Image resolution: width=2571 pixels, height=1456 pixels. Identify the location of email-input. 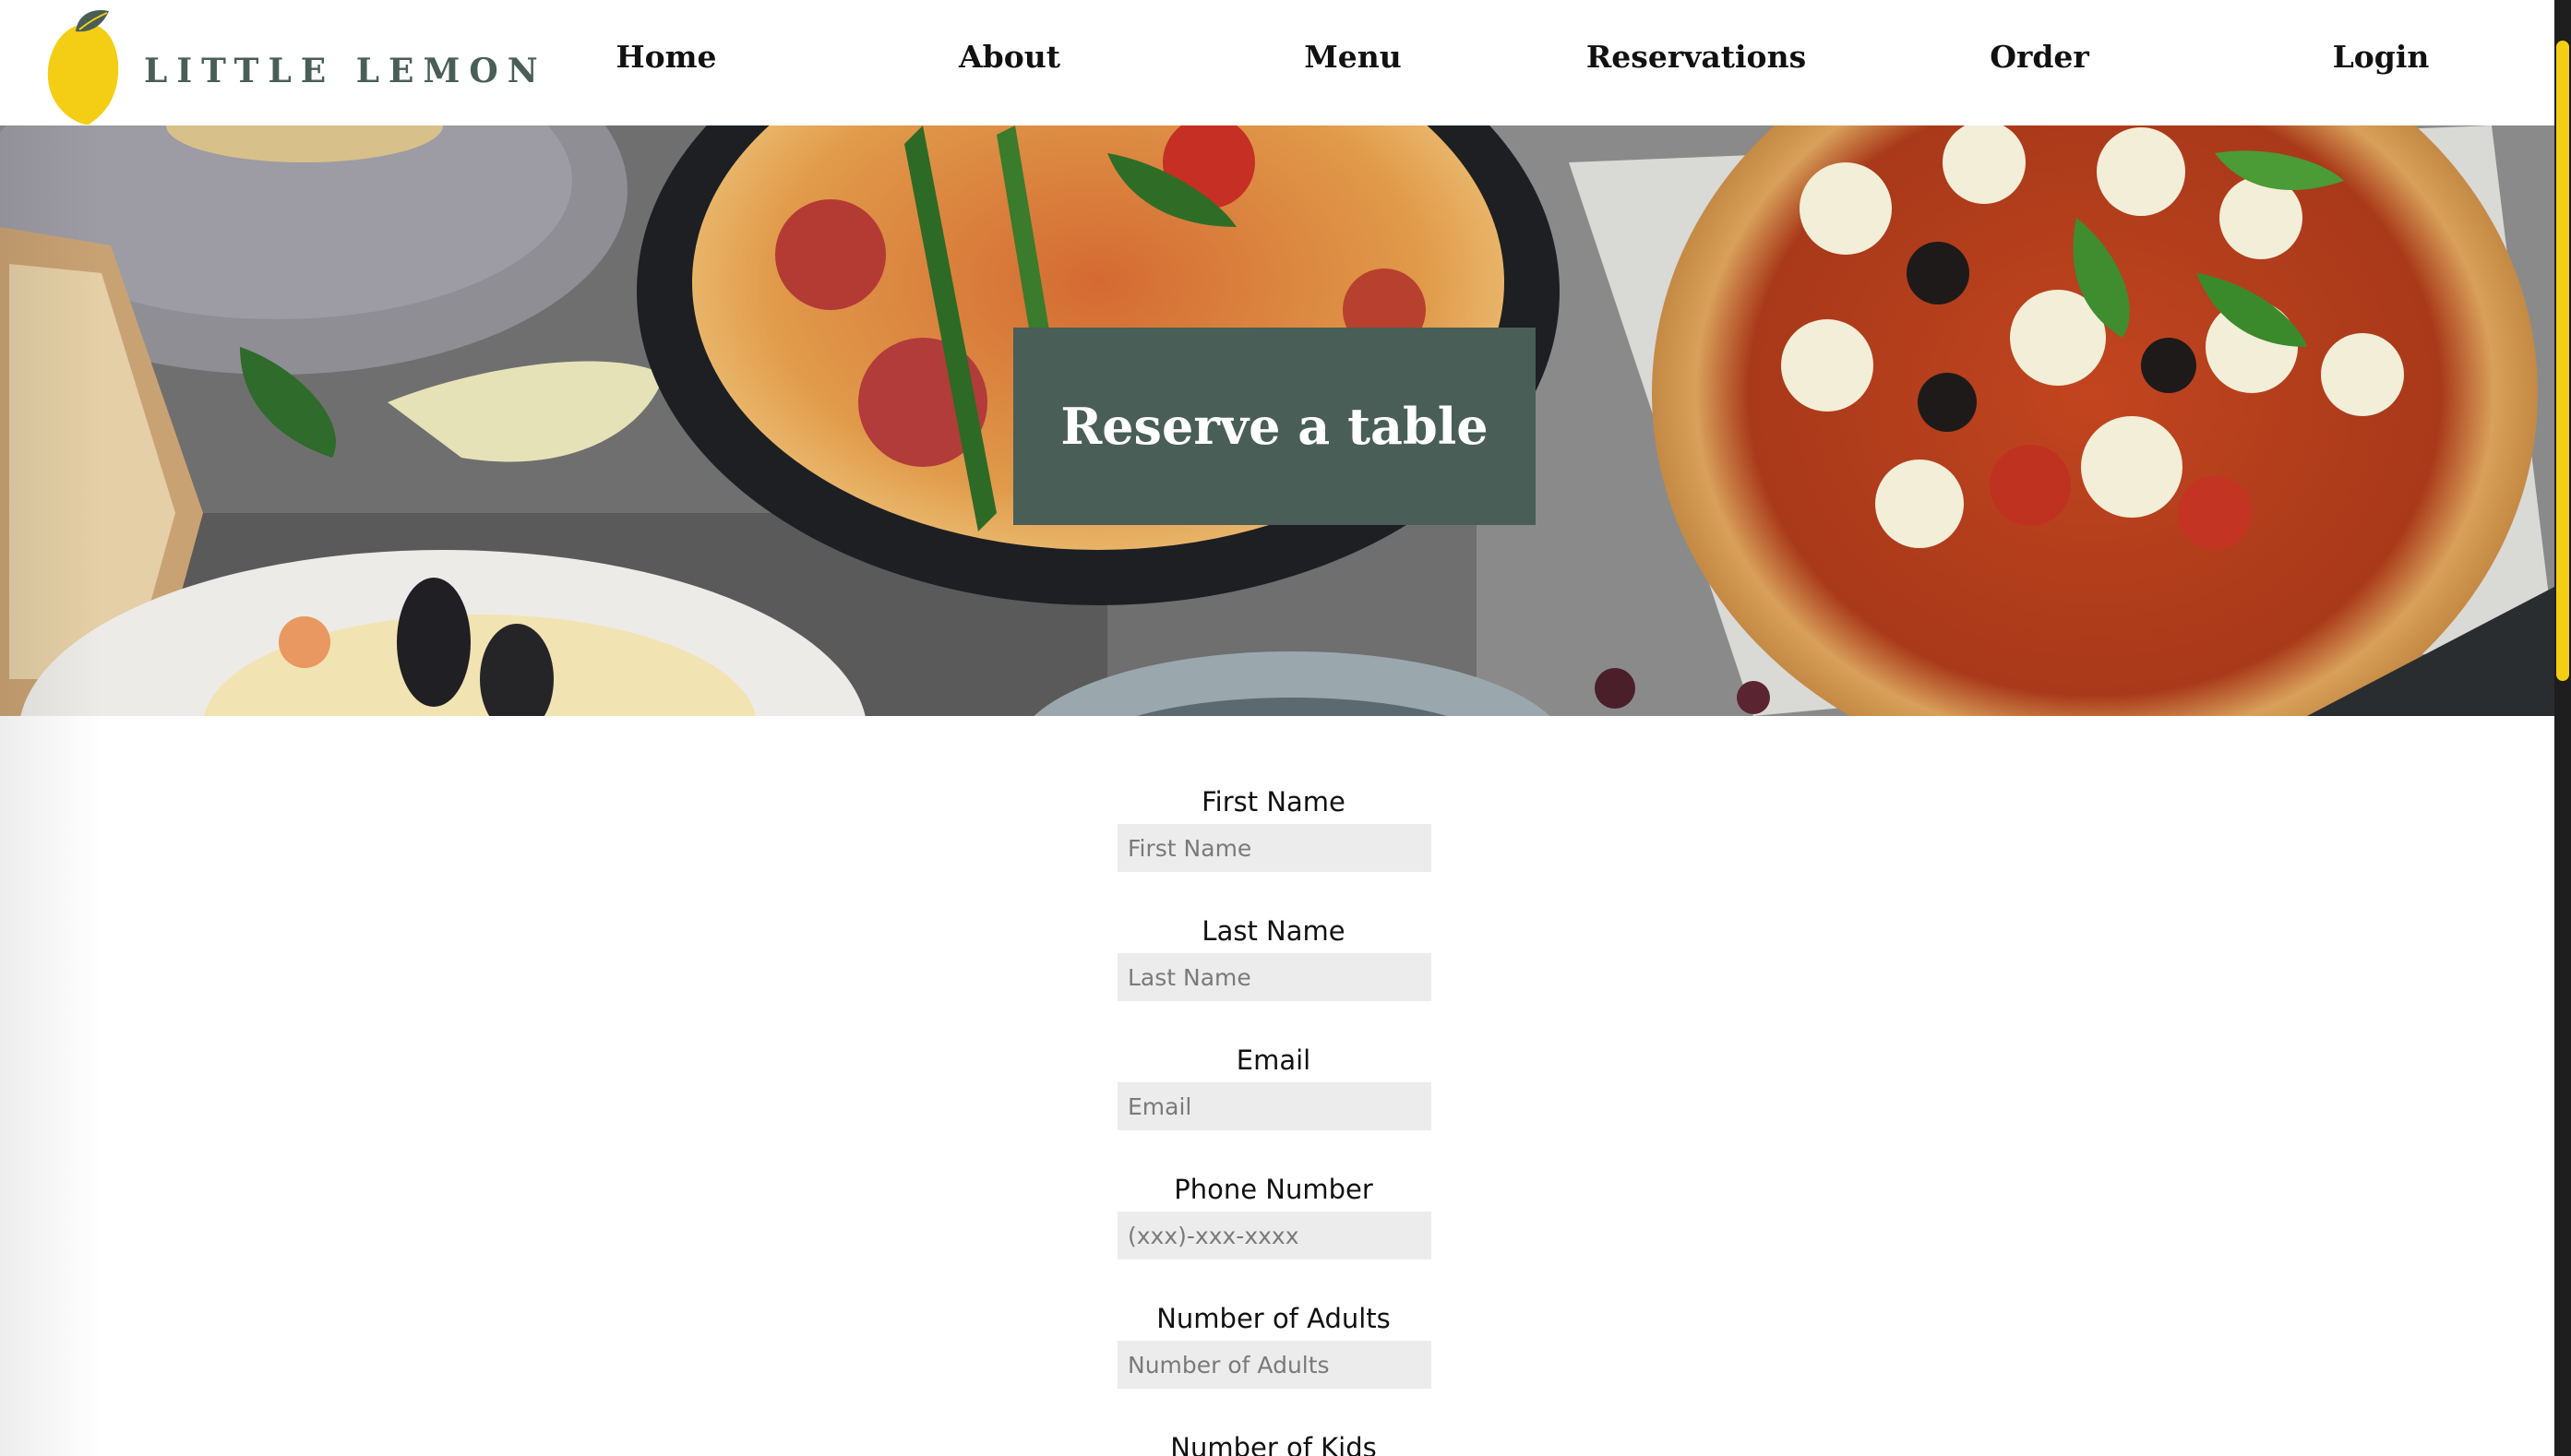
(1274, 1106).